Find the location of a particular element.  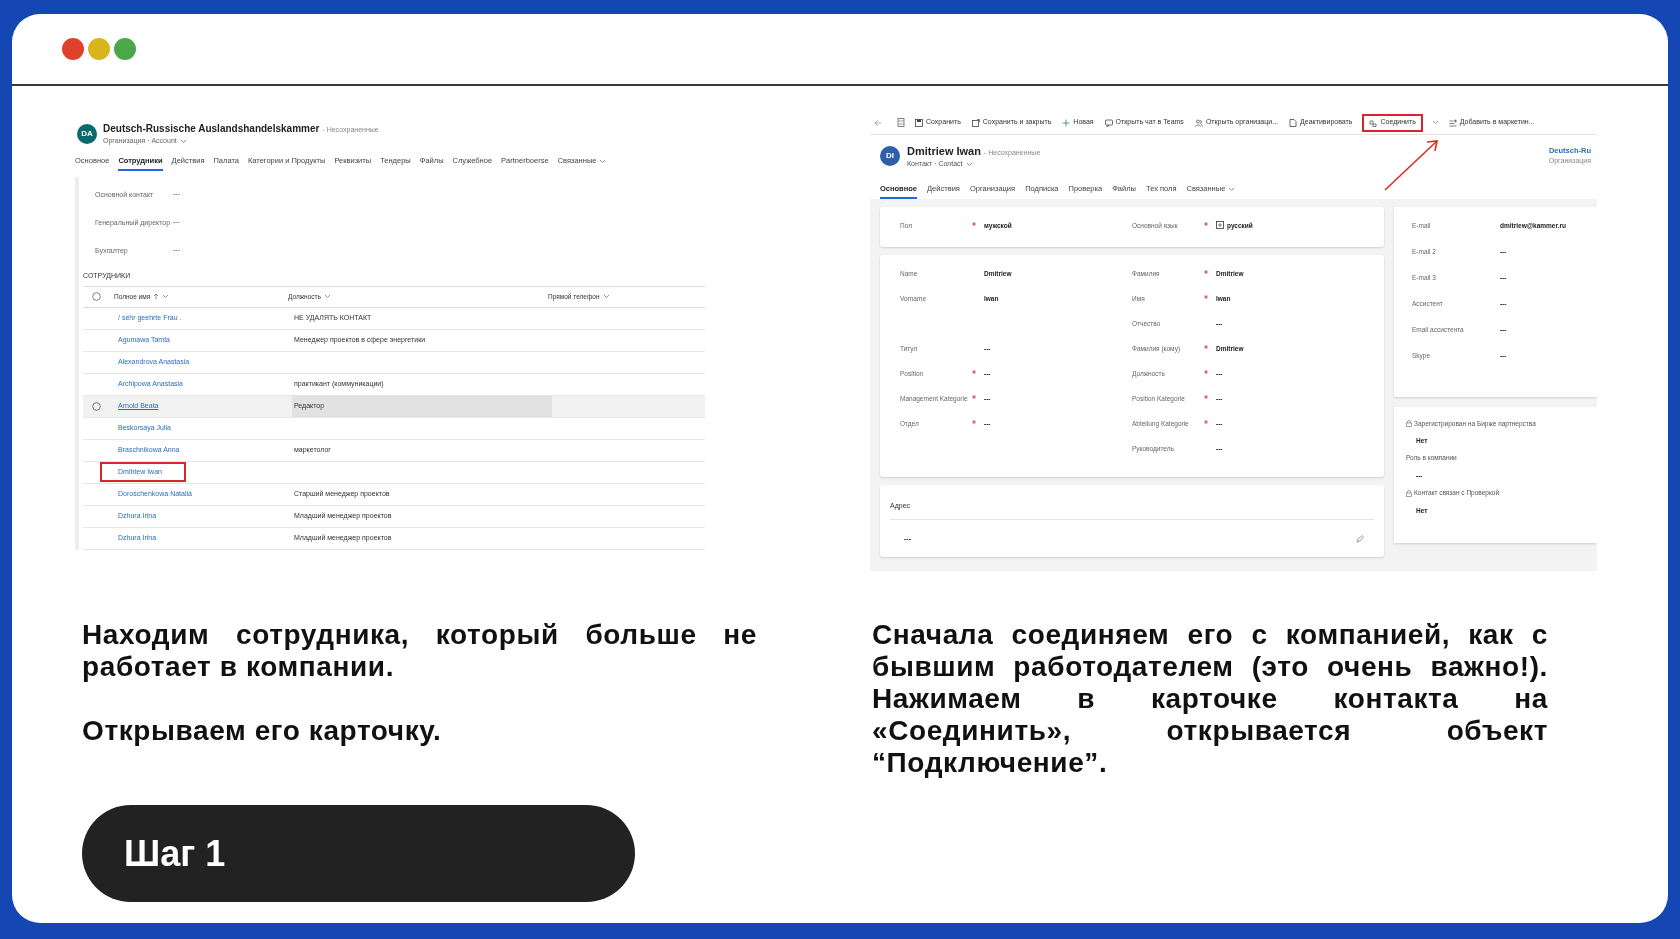

record-title: Dmitriew Iwan is located at coordinates (944, 151).